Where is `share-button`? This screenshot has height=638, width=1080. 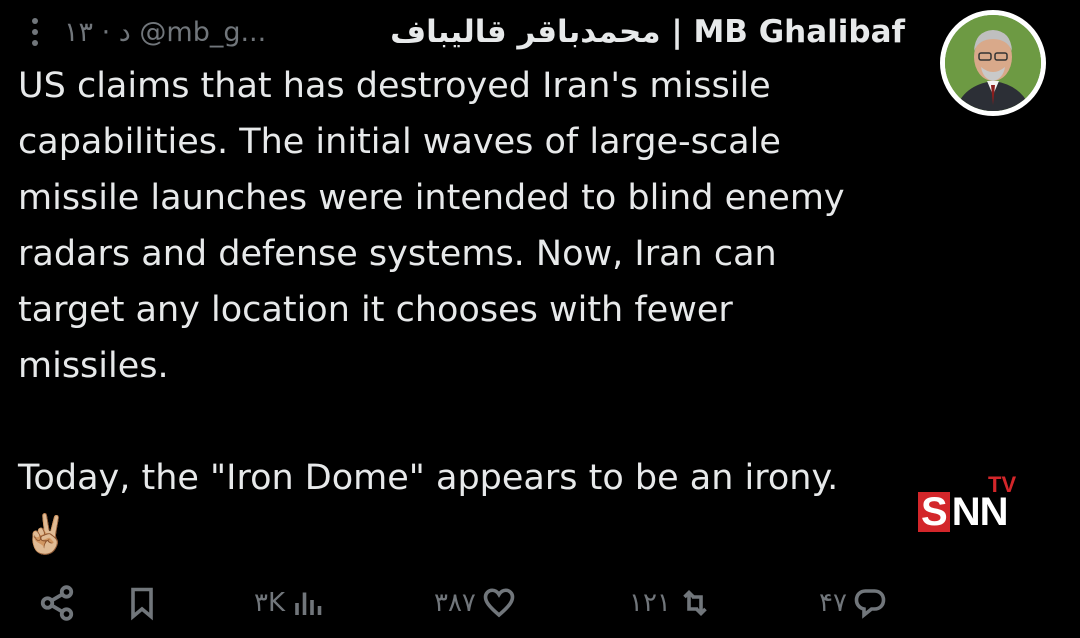
share-button is located at coordinates (81, 603).